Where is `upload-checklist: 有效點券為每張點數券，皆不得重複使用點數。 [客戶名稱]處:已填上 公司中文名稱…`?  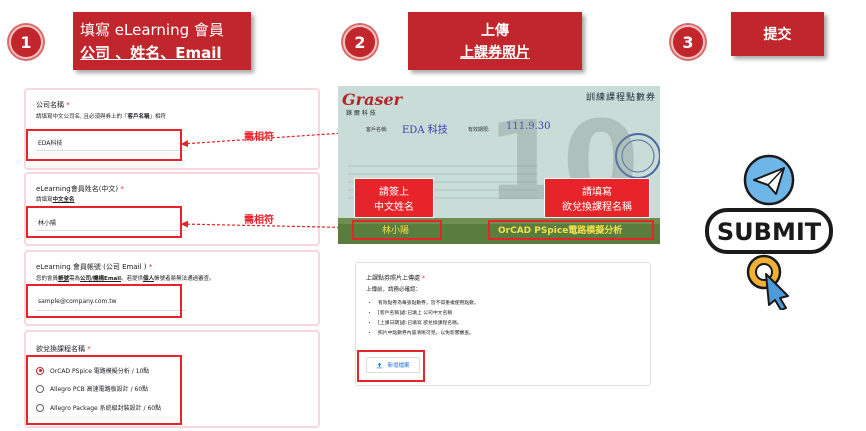 upload-checklist: 有效點券為每張點數券，皆不得重複使用點數。 [客戶名稱]處:已填上 公司中文名稱… is located at coordinates (428, 317).